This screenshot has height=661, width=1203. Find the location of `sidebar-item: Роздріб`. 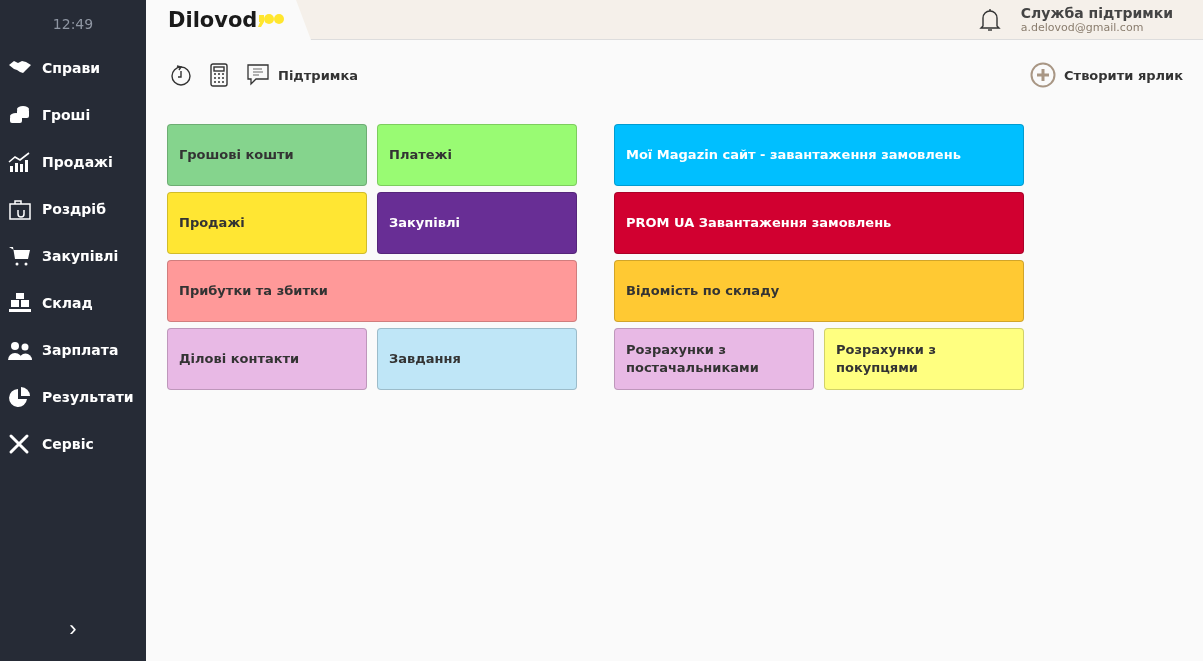

sidebar-item: Роздріб is located at coordinates (73, 208).